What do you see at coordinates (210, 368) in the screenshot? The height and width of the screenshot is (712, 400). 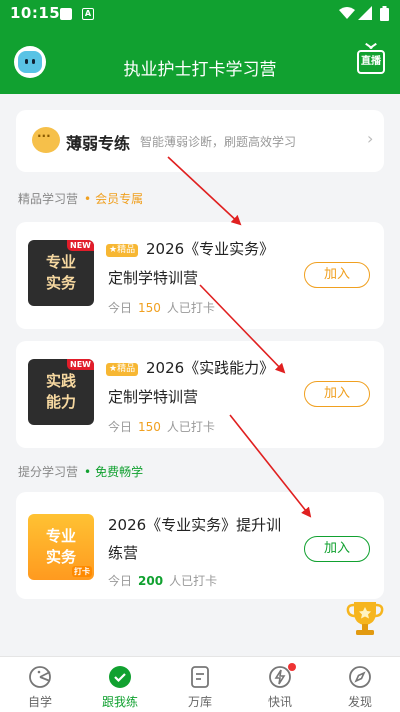 I see `camp-title: 2026《实践能力》` at bounding box center [210, 368].